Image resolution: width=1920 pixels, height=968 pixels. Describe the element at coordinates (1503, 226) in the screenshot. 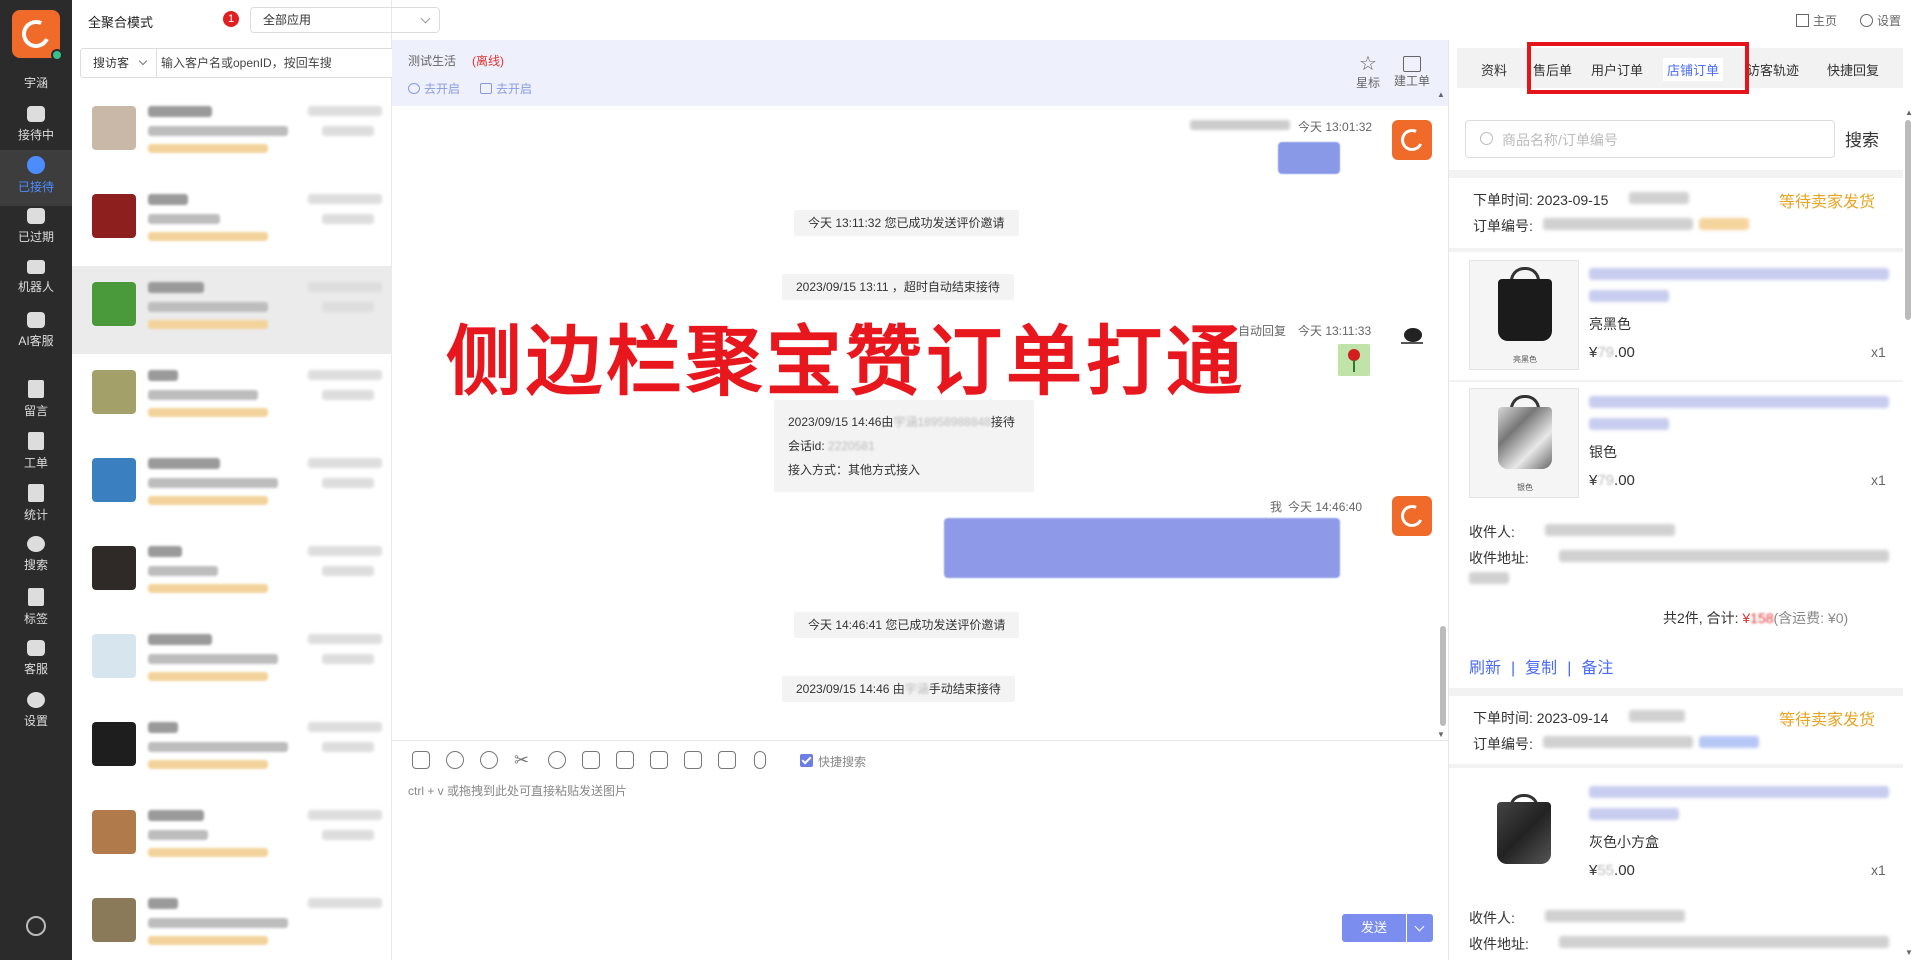

I see `order-number-label: 订单编号:` at that location.